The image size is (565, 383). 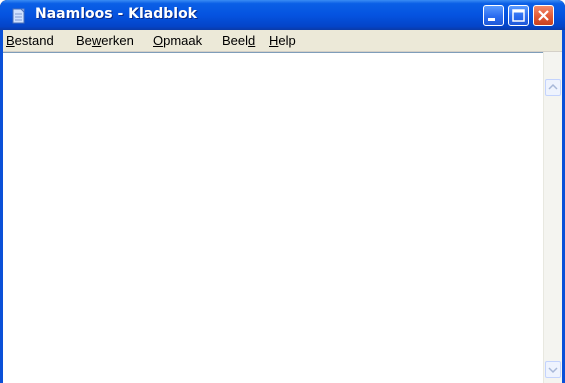 I want to click on menu-help: Help, so click(x=282, y=40).